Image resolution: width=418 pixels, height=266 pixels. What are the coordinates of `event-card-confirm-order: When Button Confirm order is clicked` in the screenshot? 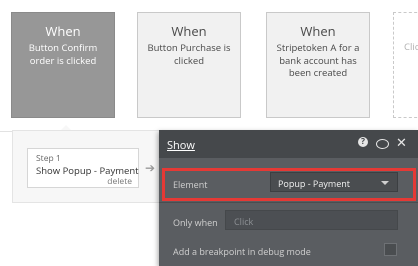 It's located at (63, 65).